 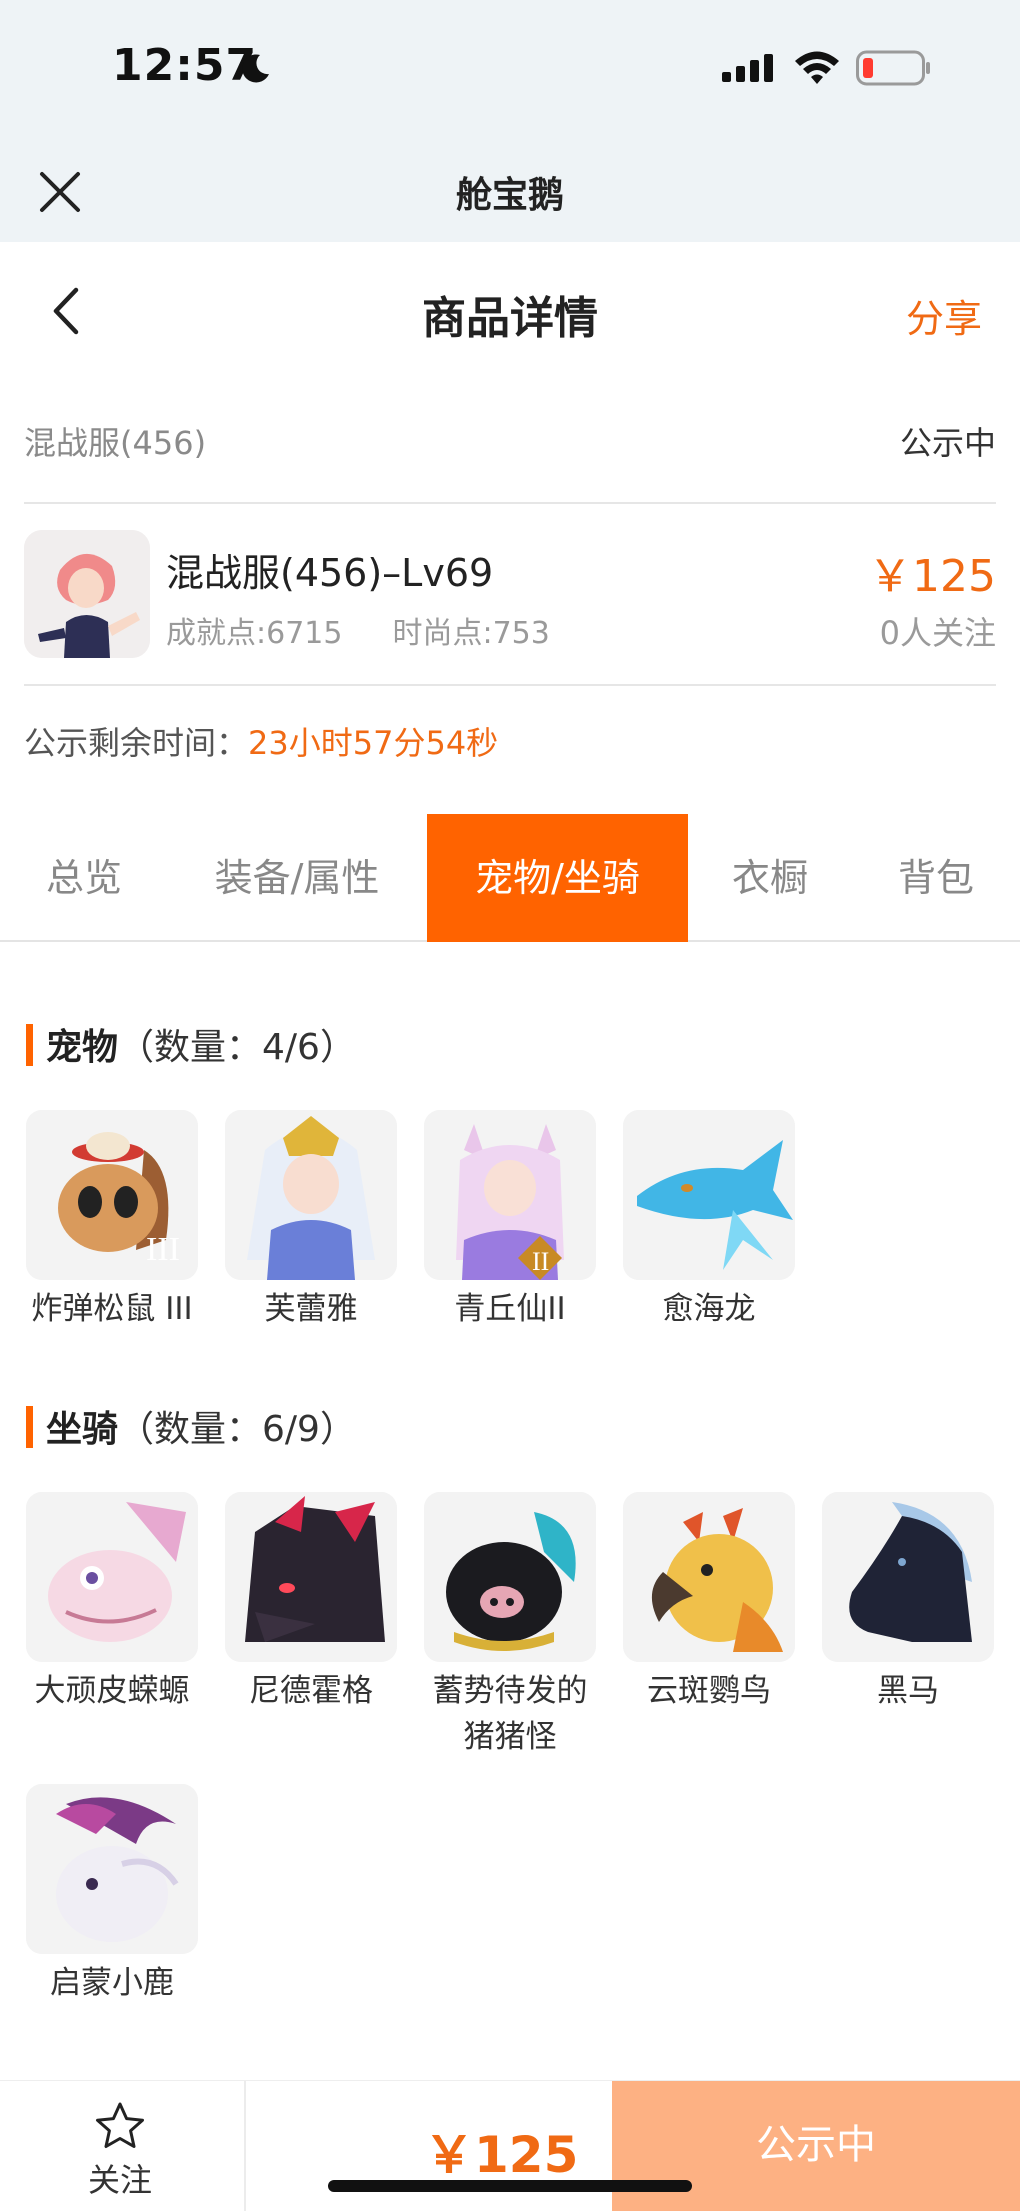 What do you see at coordinates (501, 2155) in the screenshot?
I see `bottom-price: ￥125` at bounding box center [501, 2155].